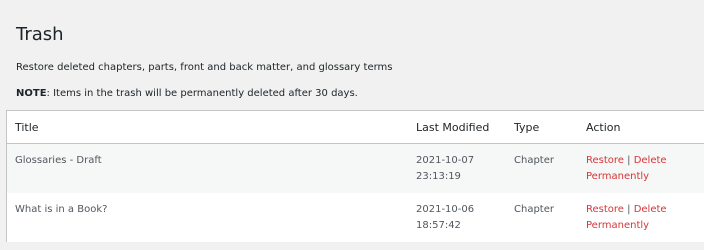 The image size is (704, 250). Describe the element at coordinates (445, 160) in the screenshot. I see `row-date: 2021-10-07` at that location.